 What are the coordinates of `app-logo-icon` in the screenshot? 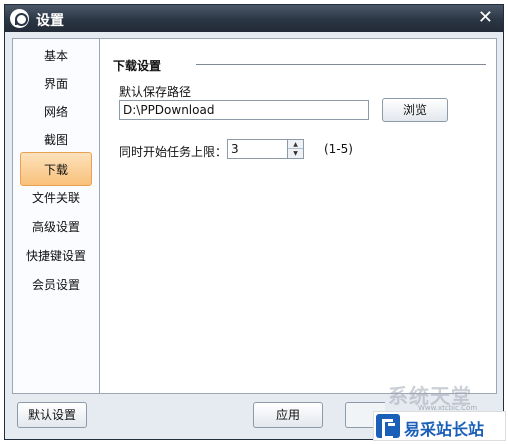 It's located at (19, 18).